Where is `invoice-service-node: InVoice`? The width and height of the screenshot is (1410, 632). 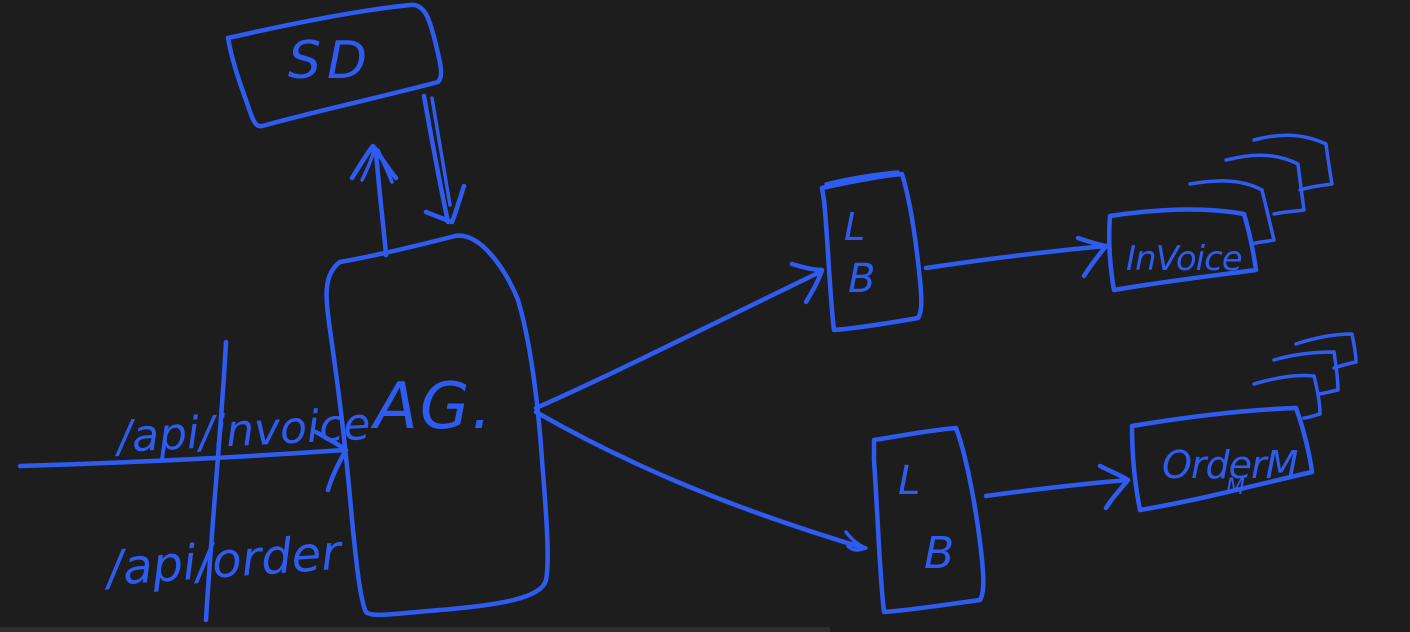 invoice-service-node: InVoice is located at coordinates (1220, 213).